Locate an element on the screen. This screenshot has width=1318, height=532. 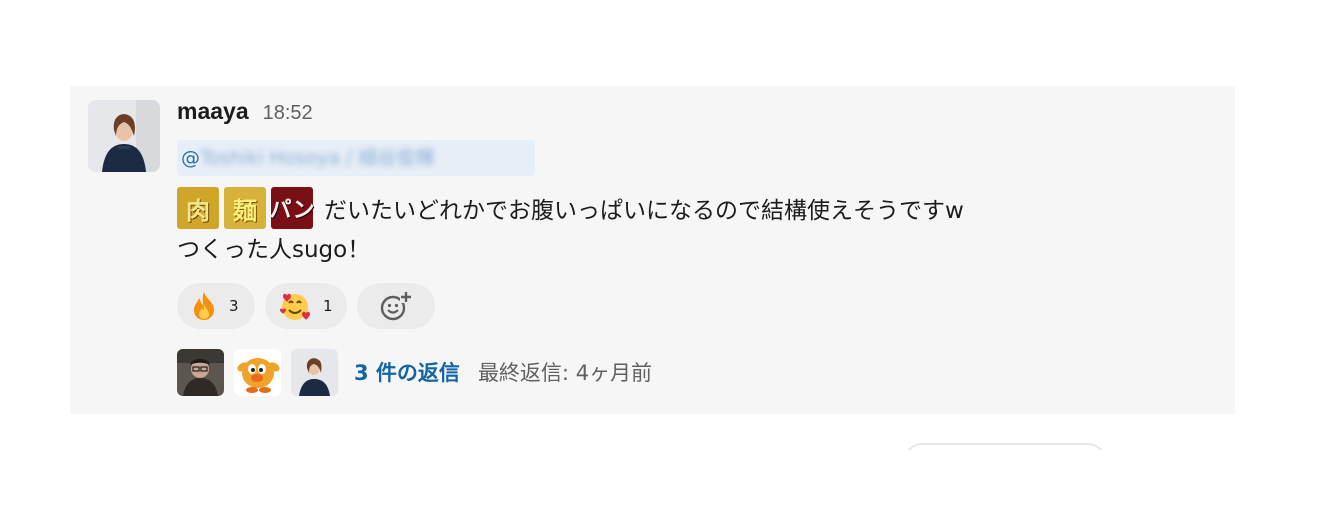
thread-replies: 3 件の返信 最終返信: 4ヶ月前 is located at coordinates (696, 372).